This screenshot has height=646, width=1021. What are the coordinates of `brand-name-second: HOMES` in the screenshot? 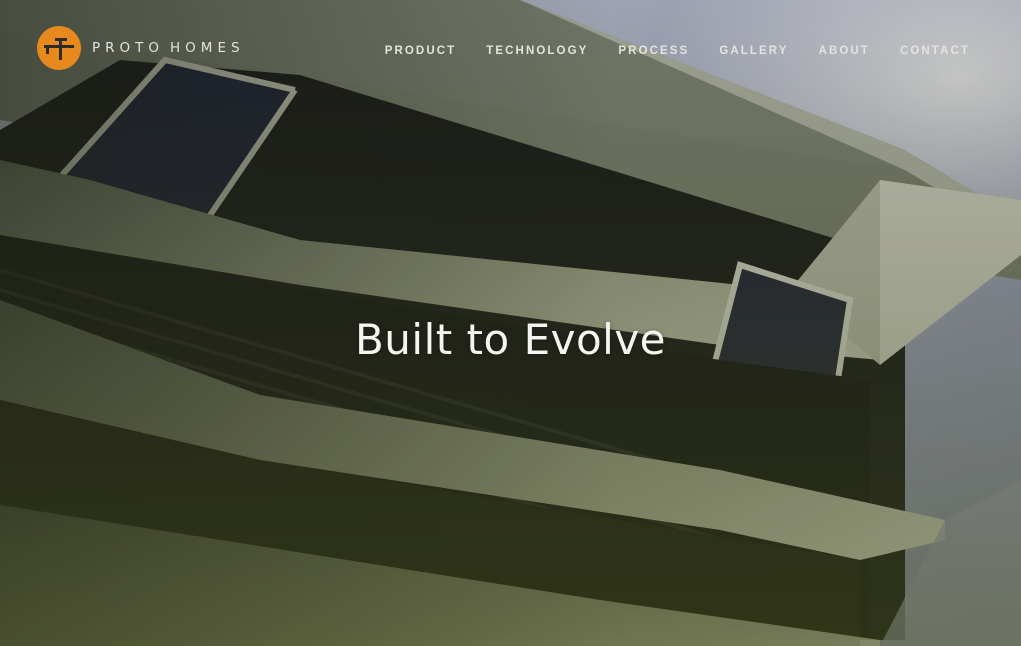 It's located at (207, 48).